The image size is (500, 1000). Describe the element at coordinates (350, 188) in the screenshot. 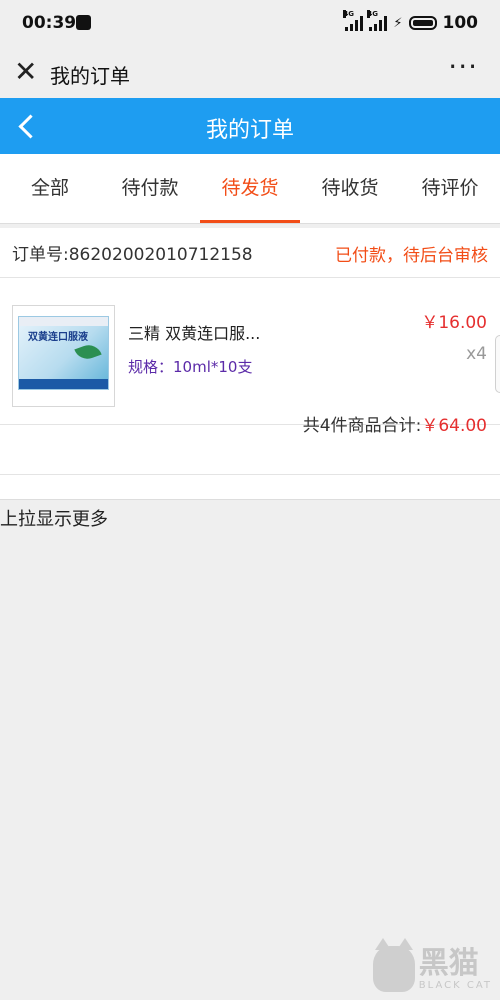

I see `tab-pending-receipt: 待收货` at that location.